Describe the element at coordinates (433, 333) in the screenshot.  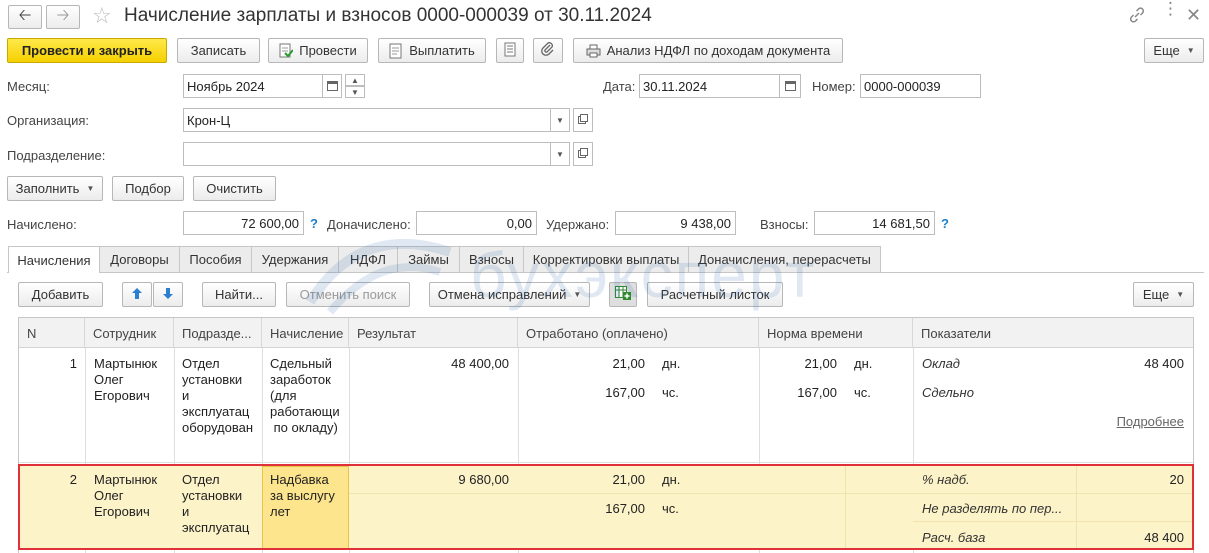
I see `col-header-result: Результат` at that location.